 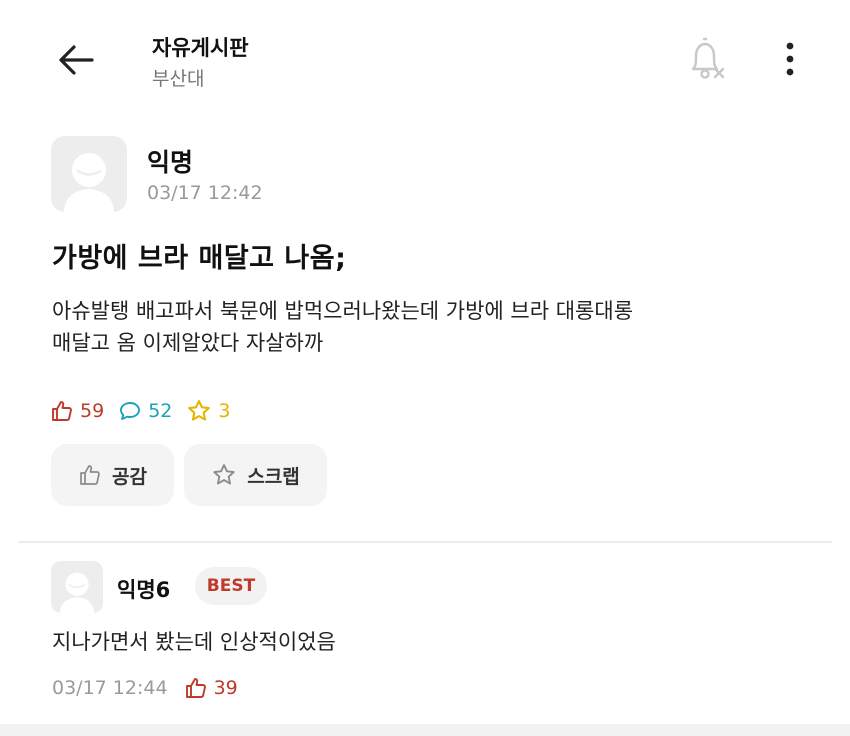 What do you see at coordinates (211, 688) in the screenshot?
I see `comment-like-button: 39` at bounding box center [211, 688].